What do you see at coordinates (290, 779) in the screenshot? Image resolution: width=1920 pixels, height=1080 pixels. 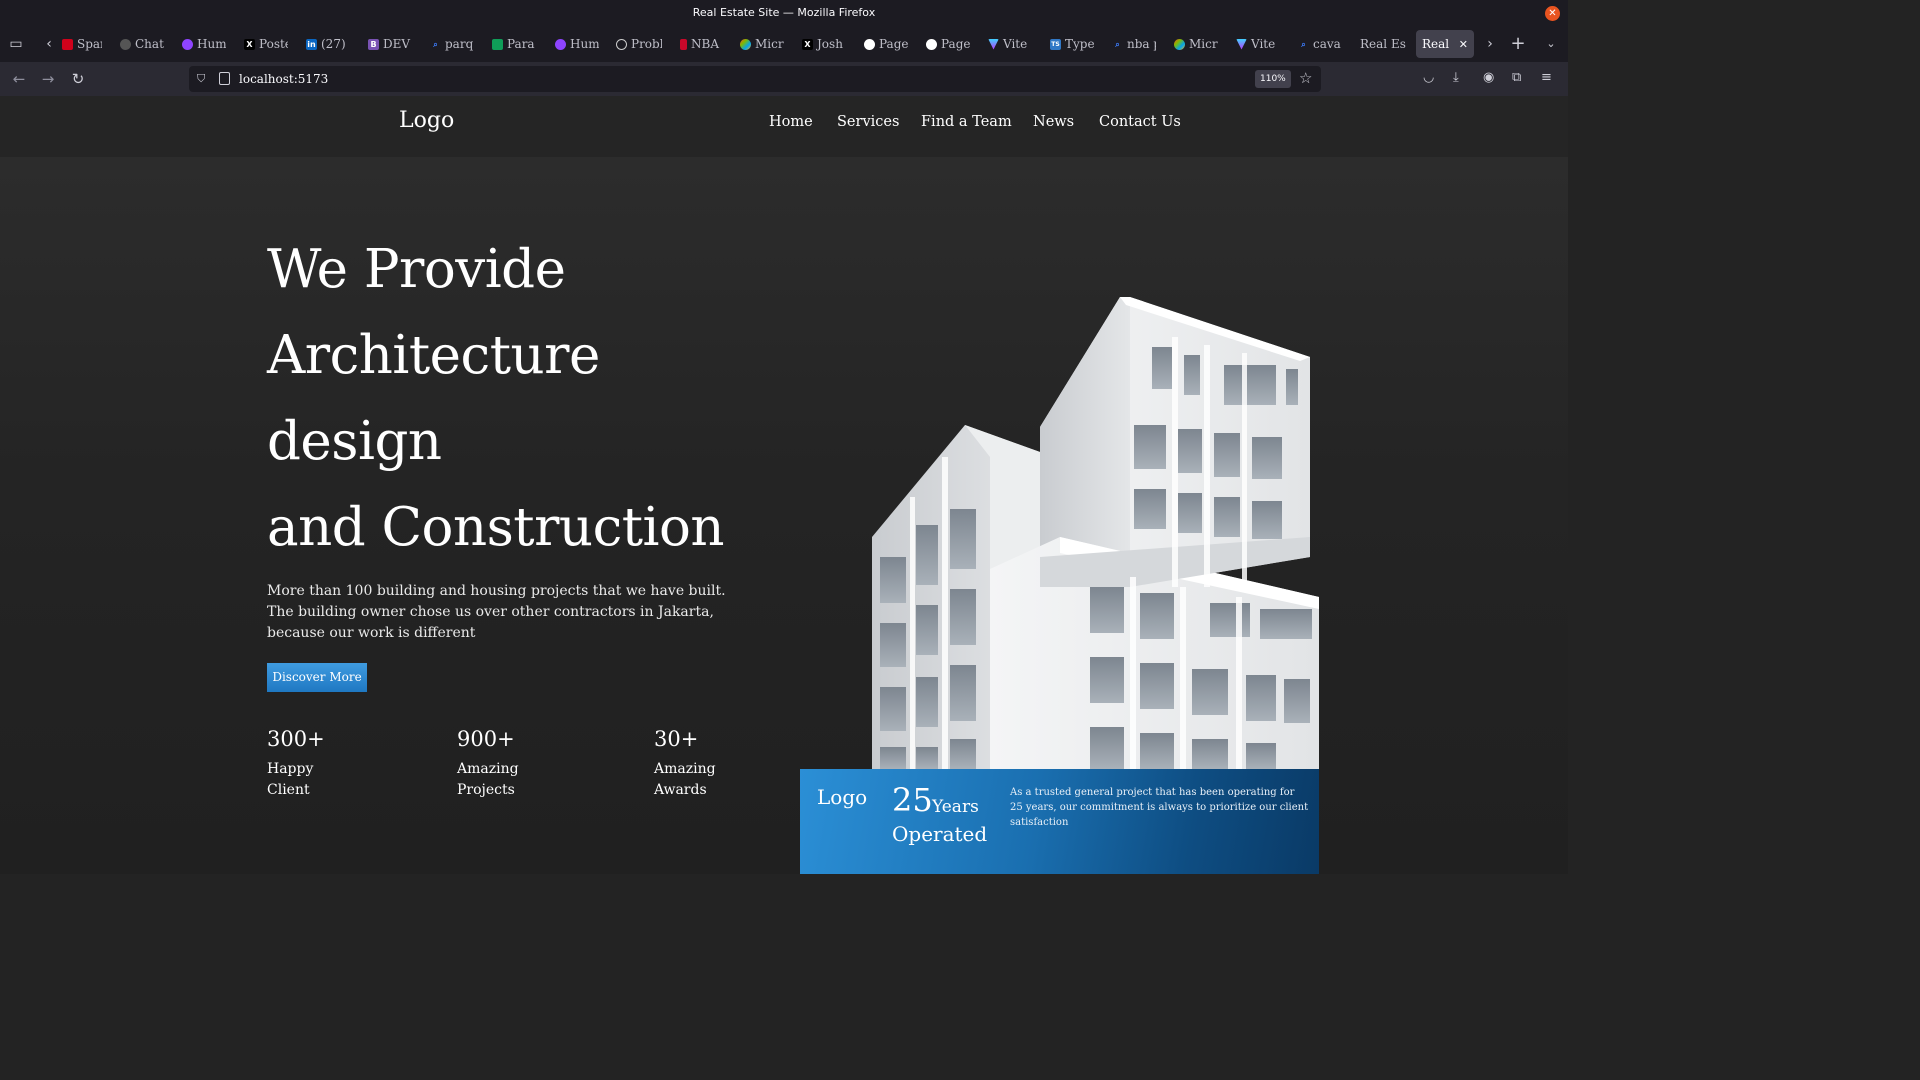 I see `stat-label: Happy Client` at bounding box center [290, 779].